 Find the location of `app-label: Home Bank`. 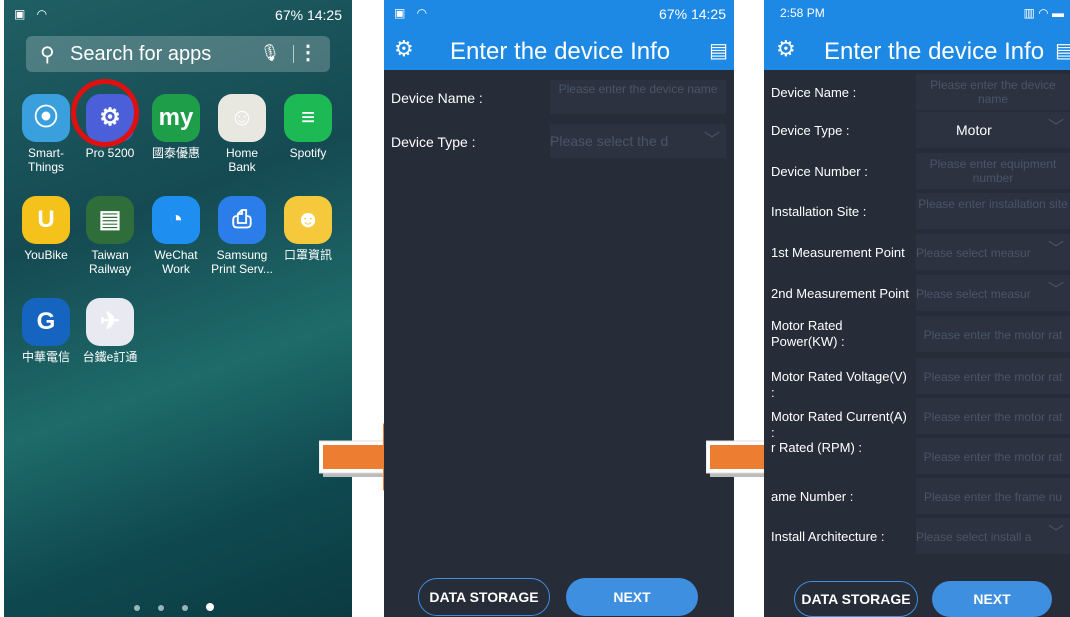

app-label: Home Bank is located at coordinates (241, 160).